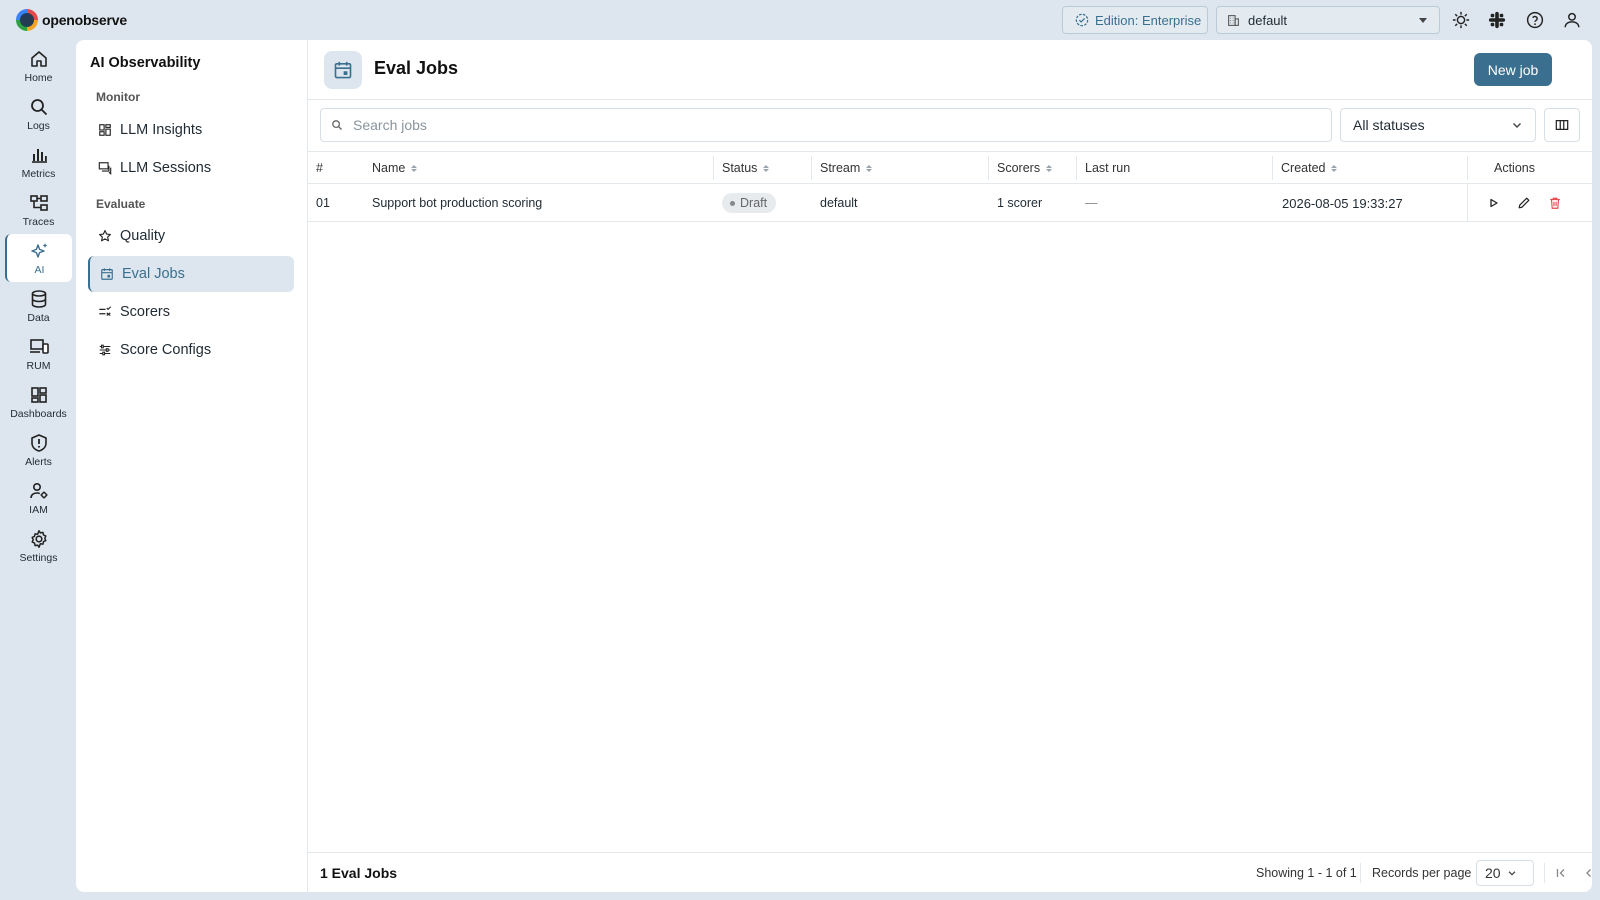  Describe the element at coordinates (1025, 168) in the screenshot. I see `col-scorers: Scorers` at that location.